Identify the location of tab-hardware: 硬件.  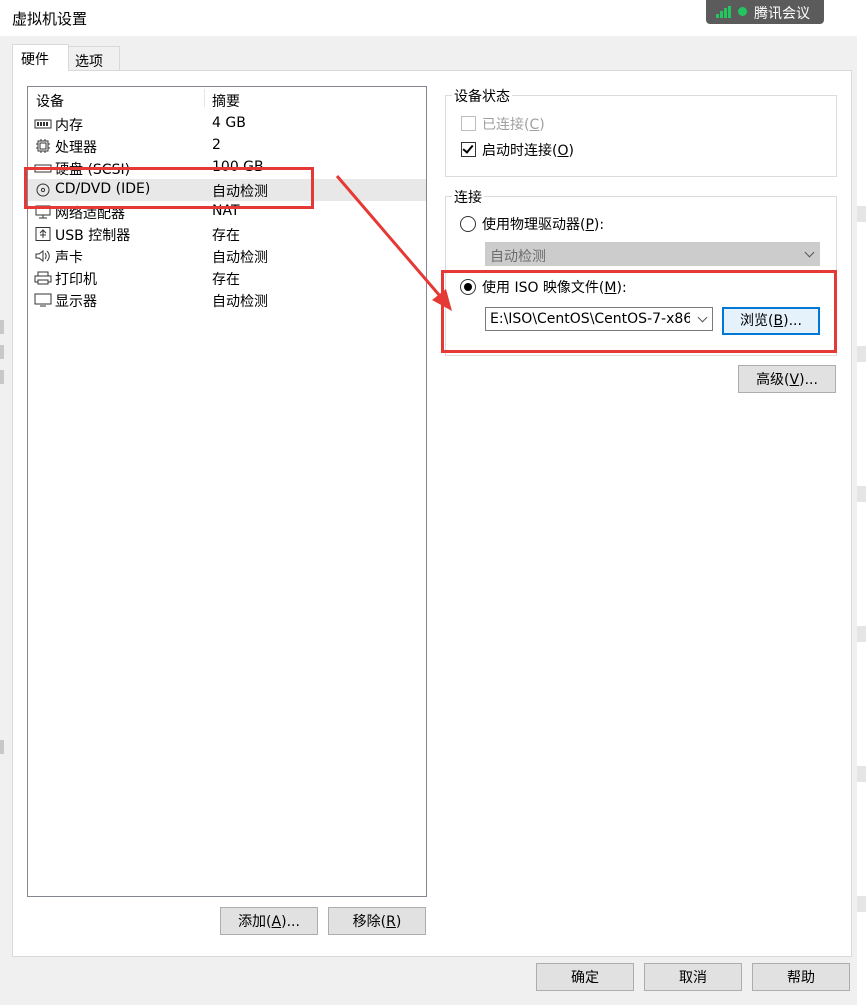
(40, 57).